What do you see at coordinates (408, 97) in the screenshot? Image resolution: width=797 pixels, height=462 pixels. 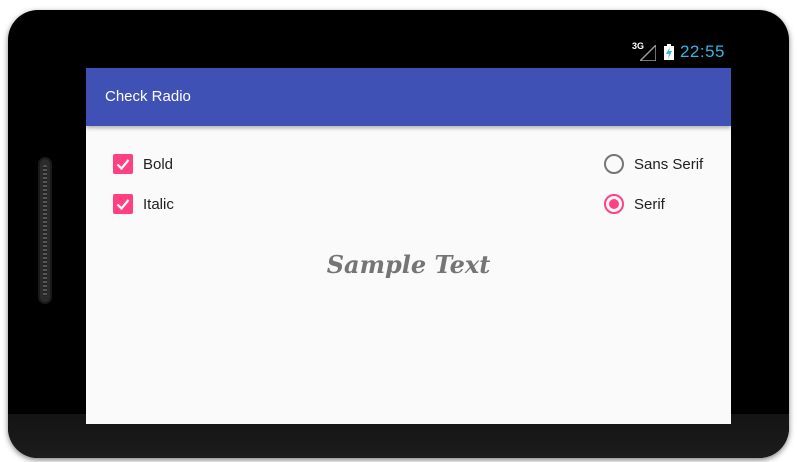 I see `app-bar: Check Radio` at bounding box center [408, 97].